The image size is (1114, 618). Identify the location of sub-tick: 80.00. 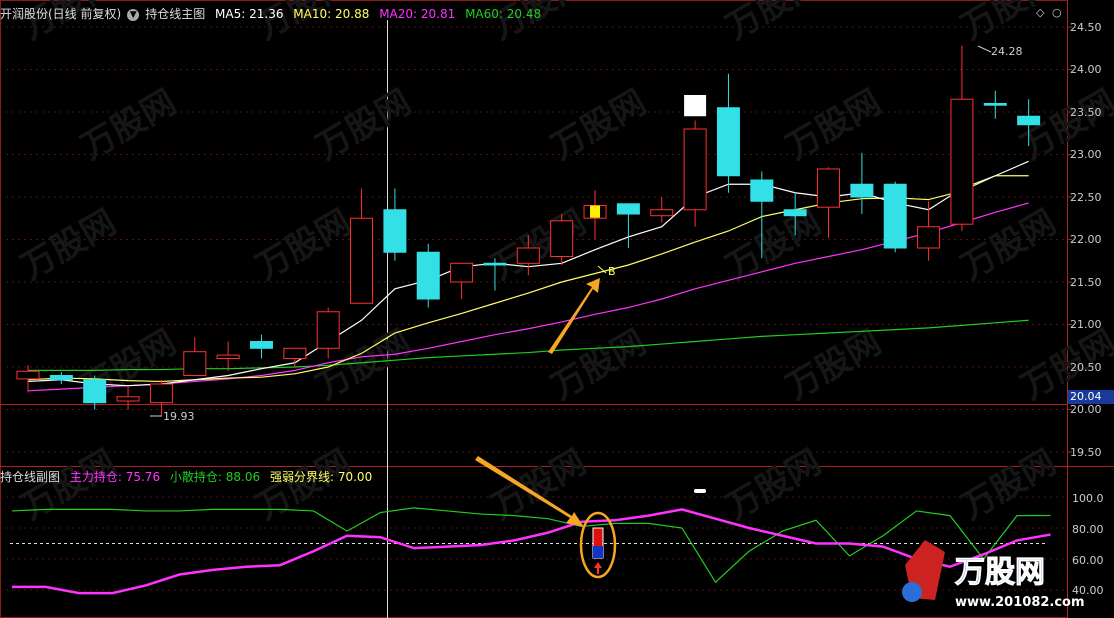
(1088, 529).